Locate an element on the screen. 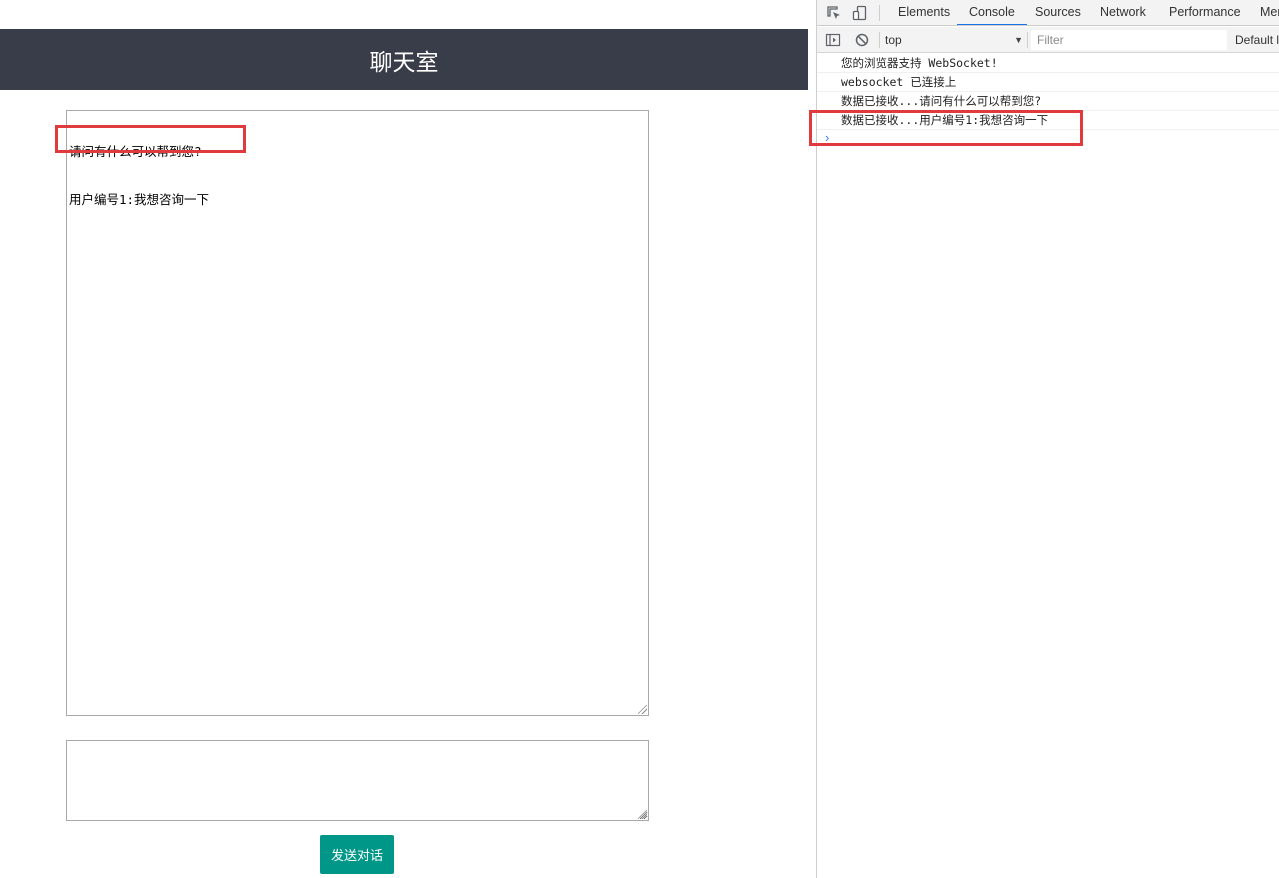 This screenshot has width=1279, height=878. history-line: 请问有什么可以帮到您? is located at coordinates (135, 151).